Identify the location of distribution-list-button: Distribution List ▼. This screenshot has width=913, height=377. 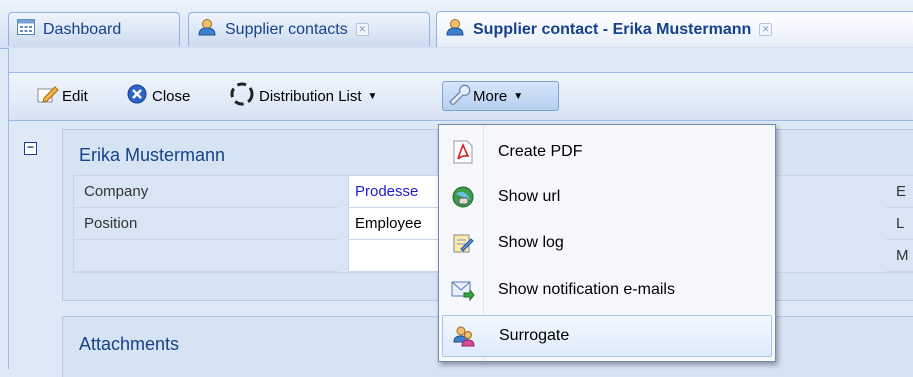
(303, 96).